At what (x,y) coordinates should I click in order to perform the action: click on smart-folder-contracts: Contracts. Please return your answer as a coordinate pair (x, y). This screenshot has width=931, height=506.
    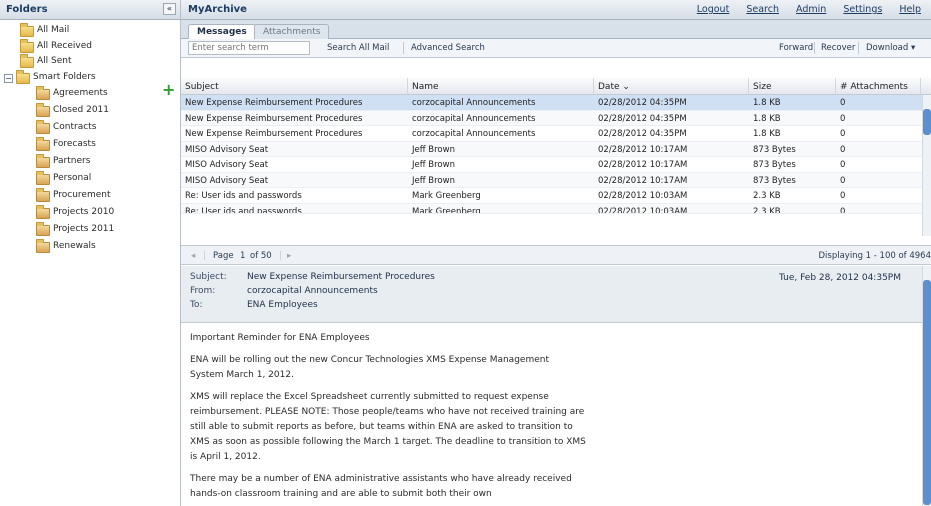
    Looking at the image, I should click on (90, 127).